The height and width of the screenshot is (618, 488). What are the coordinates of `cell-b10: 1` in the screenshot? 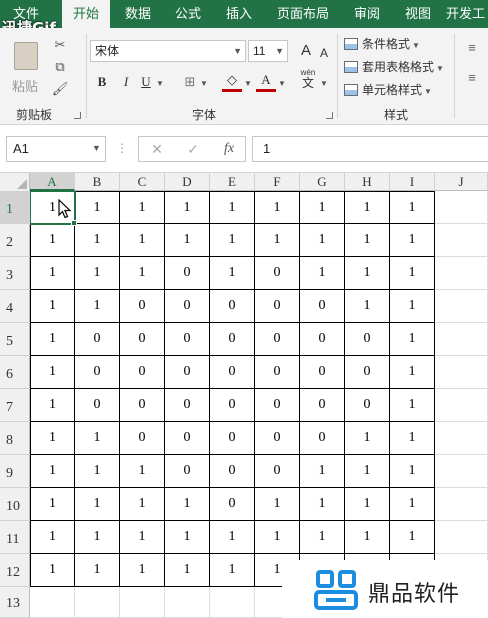 It's located at (97, 504).